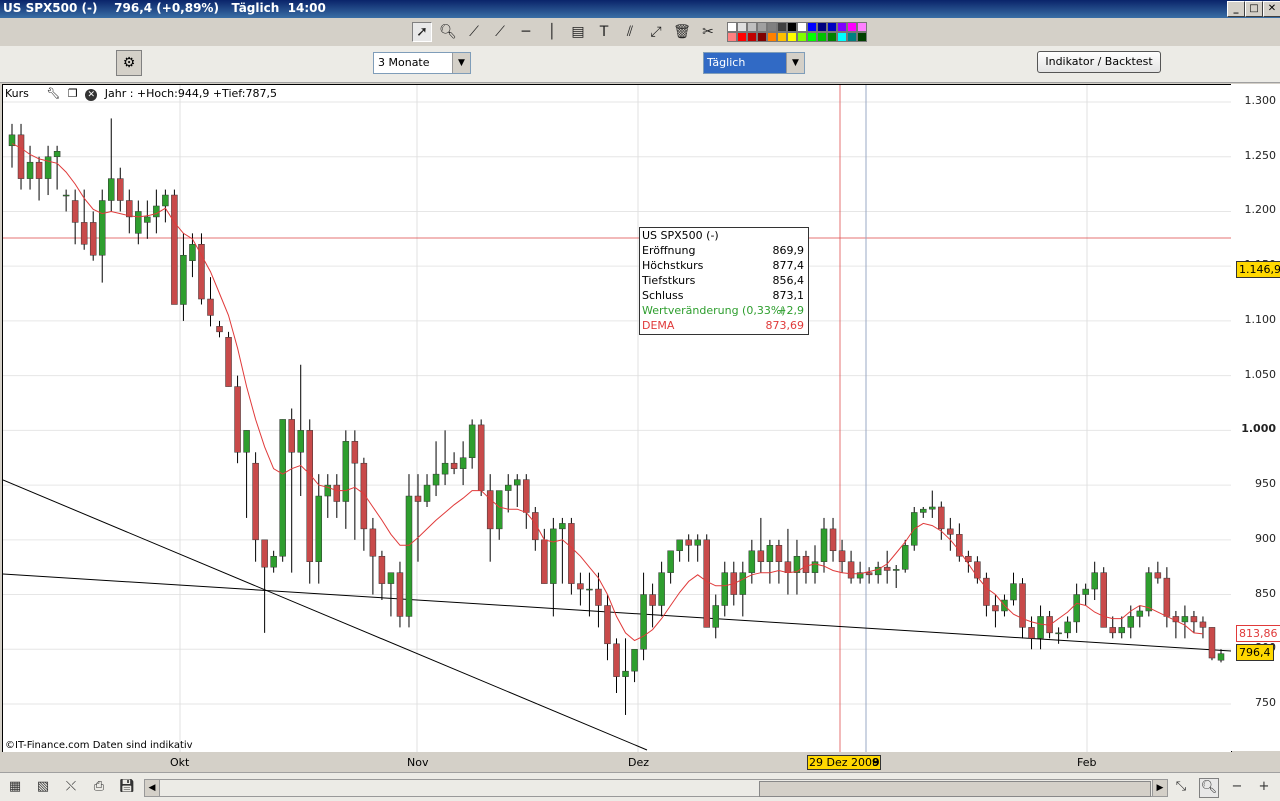 The image size is (1280, 801). Describe the element at coordinates (682, 32) in the screenshot. I see `trash-icon: 🗑︎` at that location.